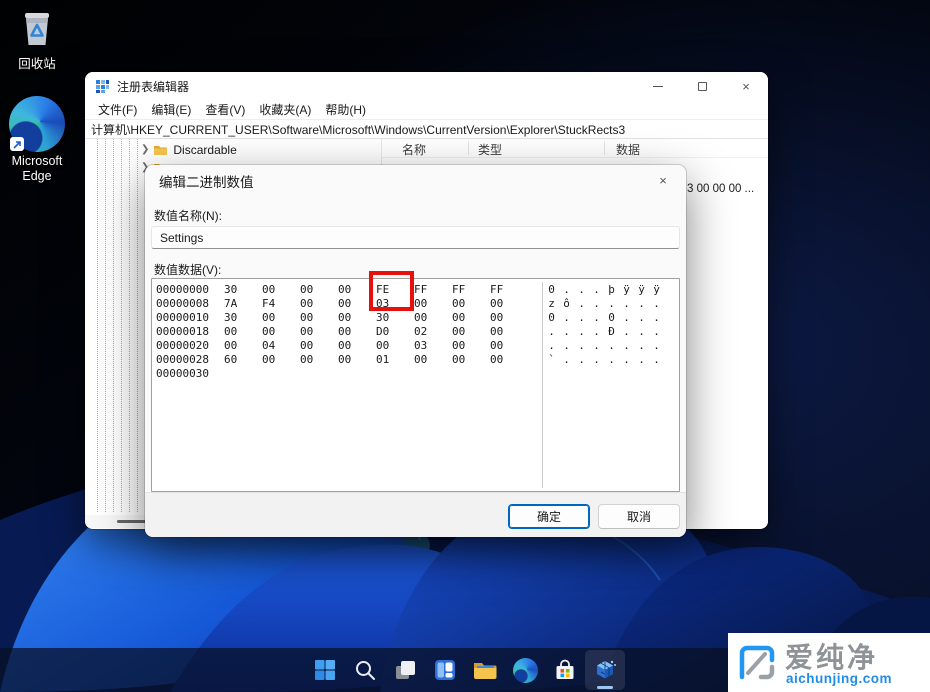  I want to click on hex-ascii-column: 0...þÿÿÿ, so click(604, 290).